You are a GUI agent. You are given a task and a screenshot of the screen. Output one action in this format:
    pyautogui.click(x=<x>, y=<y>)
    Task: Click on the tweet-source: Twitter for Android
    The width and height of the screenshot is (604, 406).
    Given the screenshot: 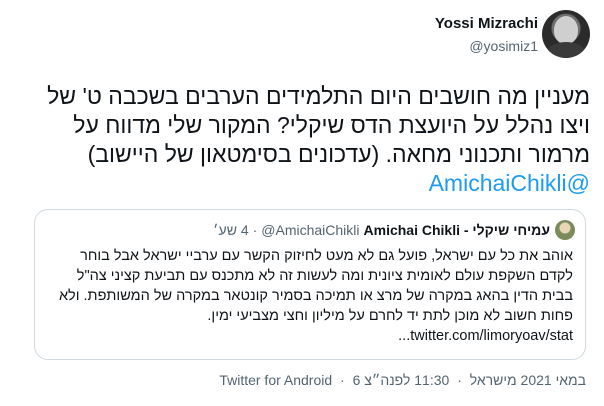 What is the action you would take?
    pyautogui.click(x=275, y=380)
    